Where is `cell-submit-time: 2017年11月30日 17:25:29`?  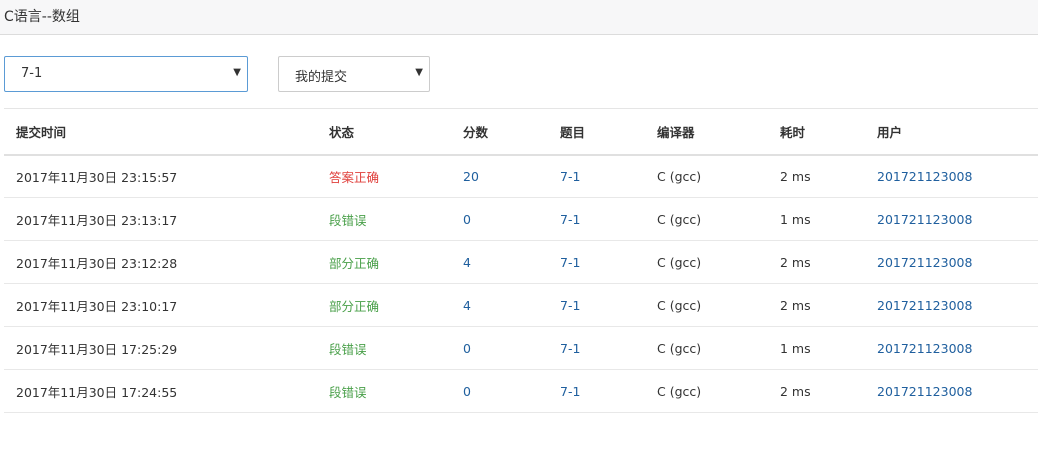
cell-submit-time: 2017年11月30日 17:25:29 is located at coordinates (97, 349).